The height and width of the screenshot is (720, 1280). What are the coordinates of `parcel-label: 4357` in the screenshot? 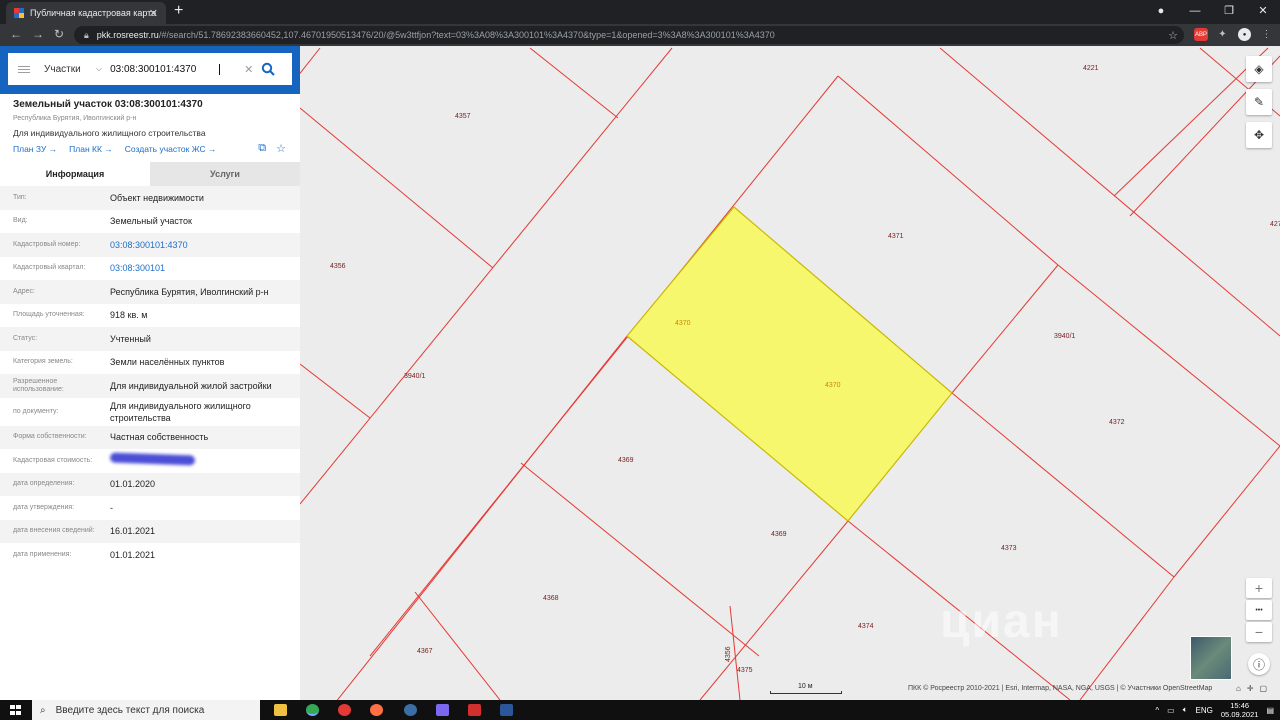 It's located at (463, 116).